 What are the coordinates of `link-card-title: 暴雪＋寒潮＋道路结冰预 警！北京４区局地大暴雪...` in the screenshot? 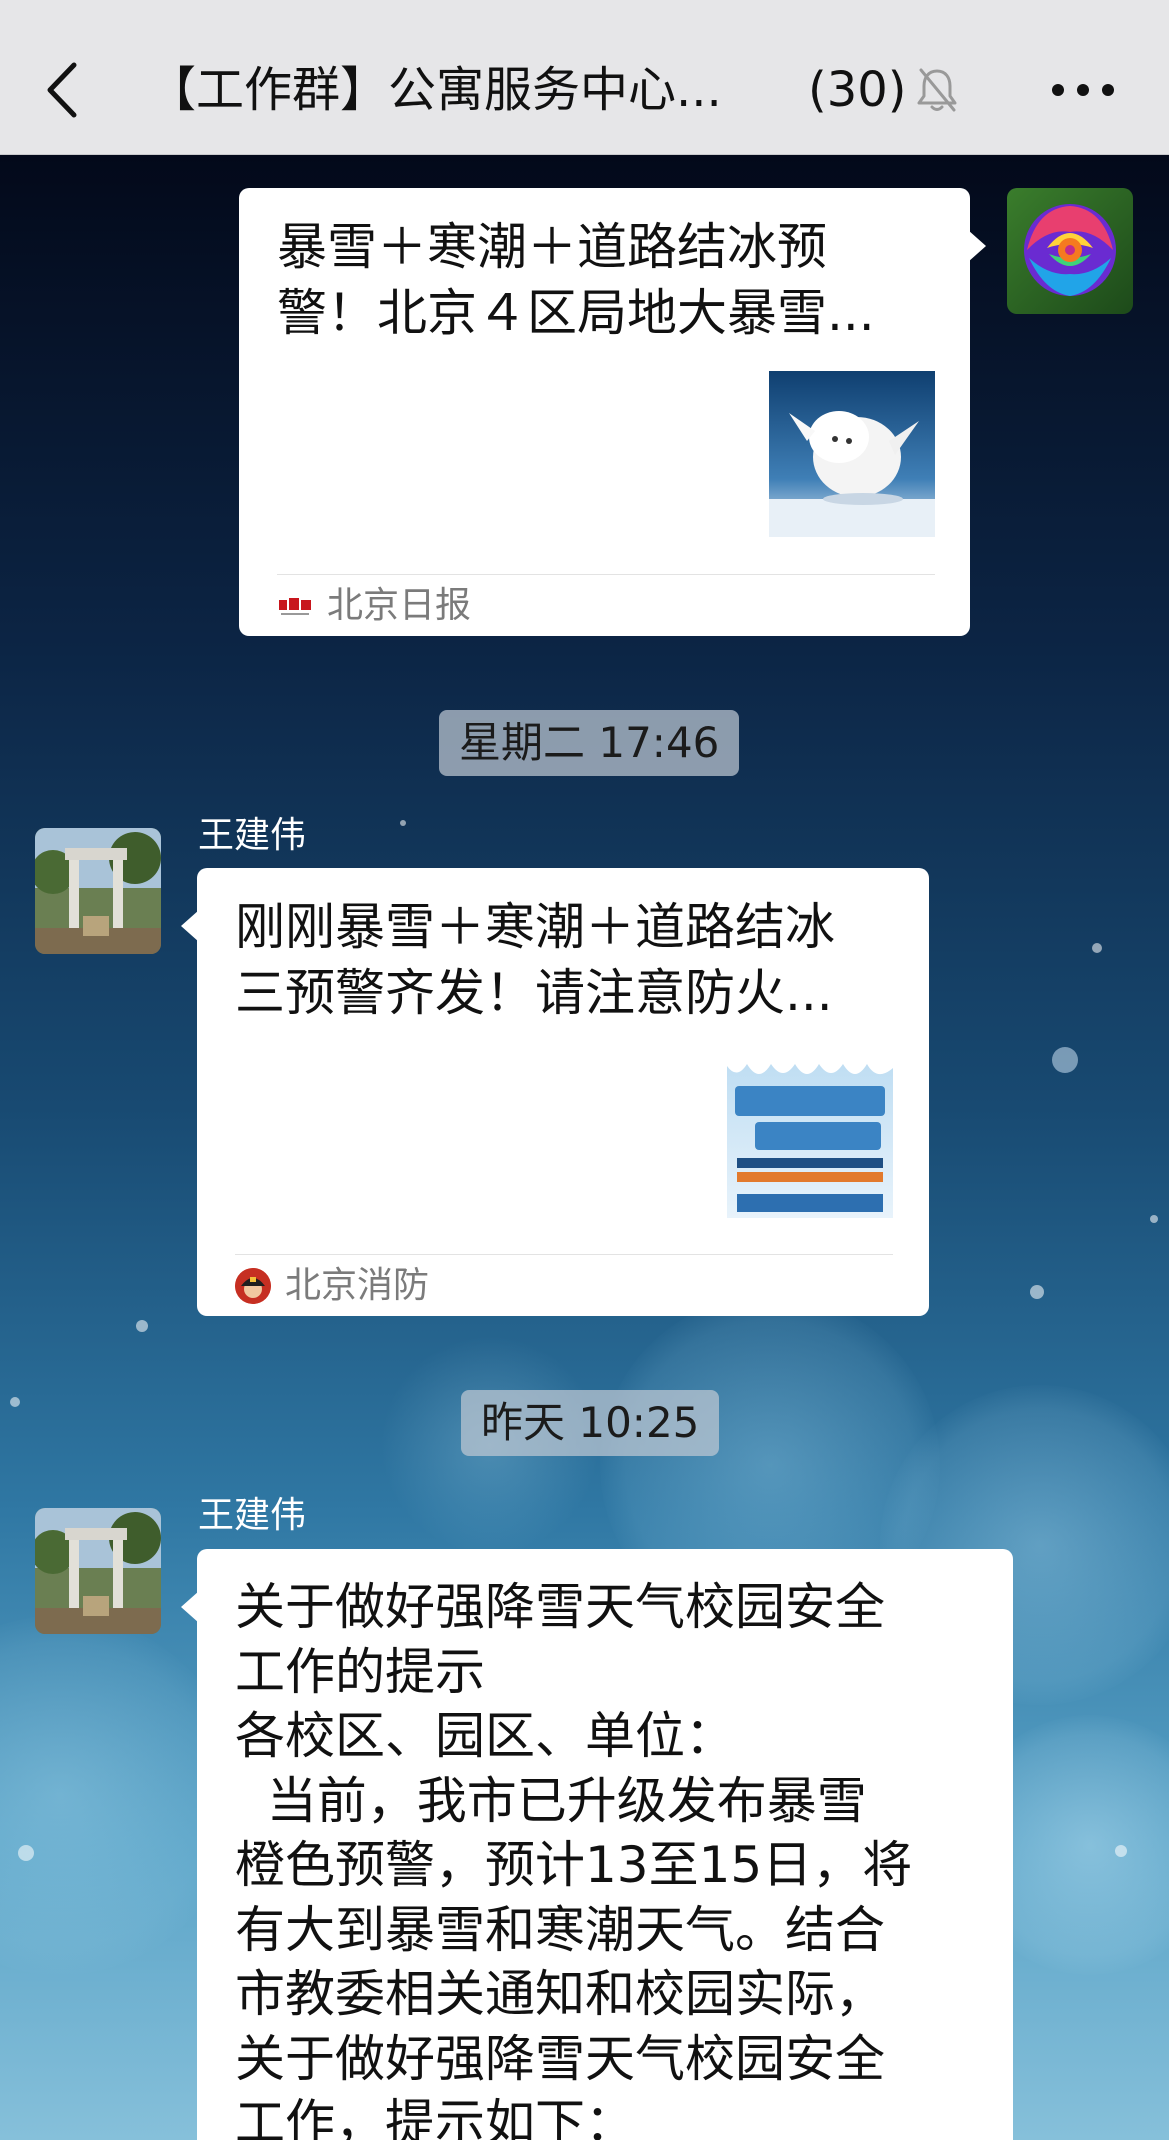 It's located at (576, 280).